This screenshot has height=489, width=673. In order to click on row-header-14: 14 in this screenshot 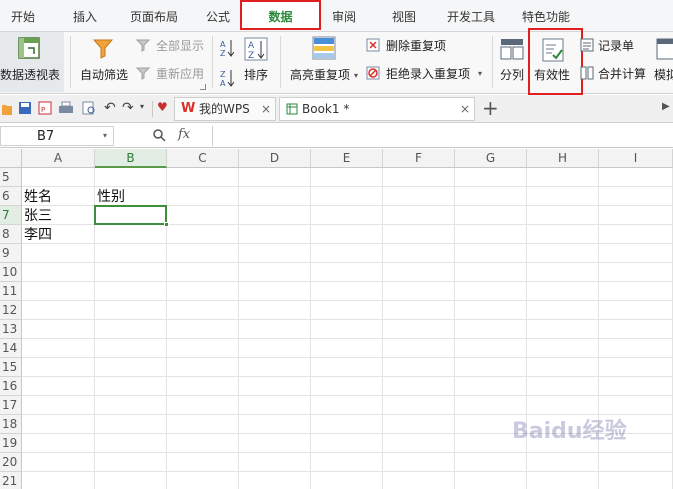, I will do `click(11, 348)`.